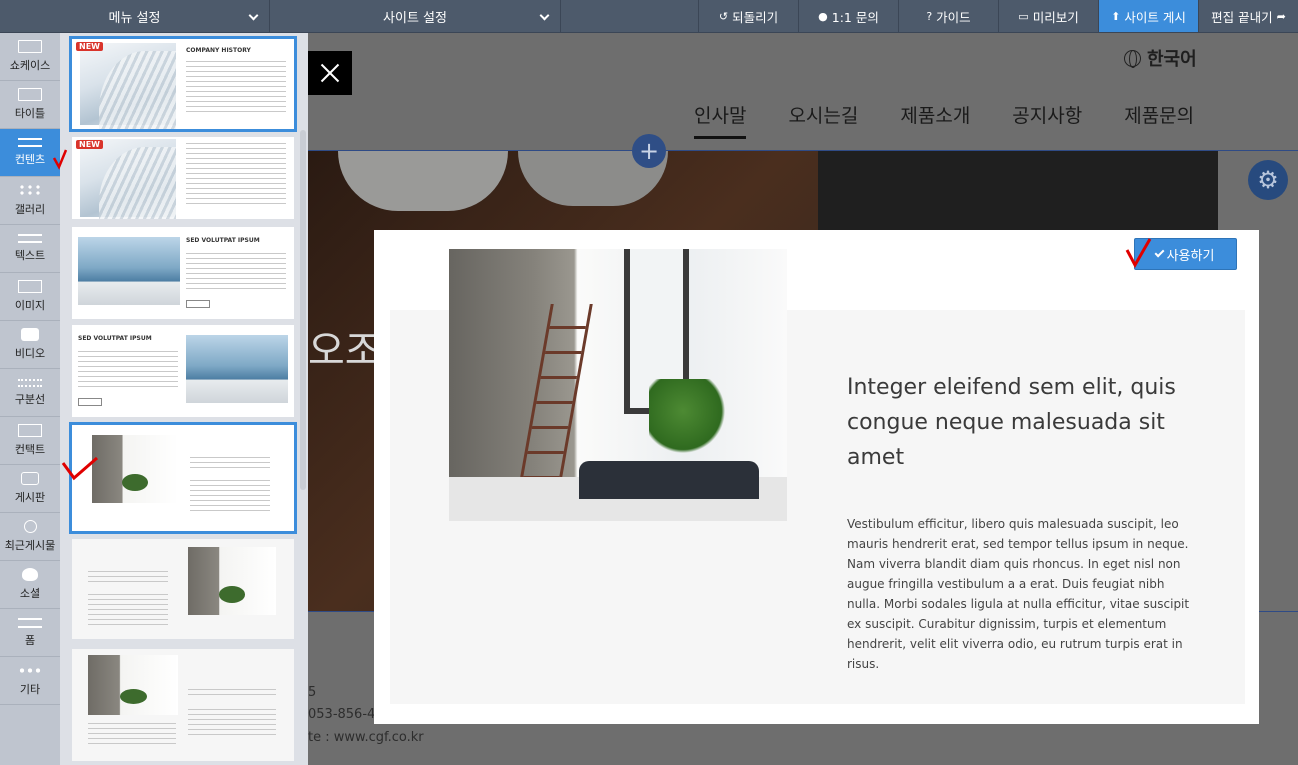 The image size is (1298, 765). Describe the element at coordinates (1116, 16) in the screenshot. I see `upload-icon: ⬆` at that location.